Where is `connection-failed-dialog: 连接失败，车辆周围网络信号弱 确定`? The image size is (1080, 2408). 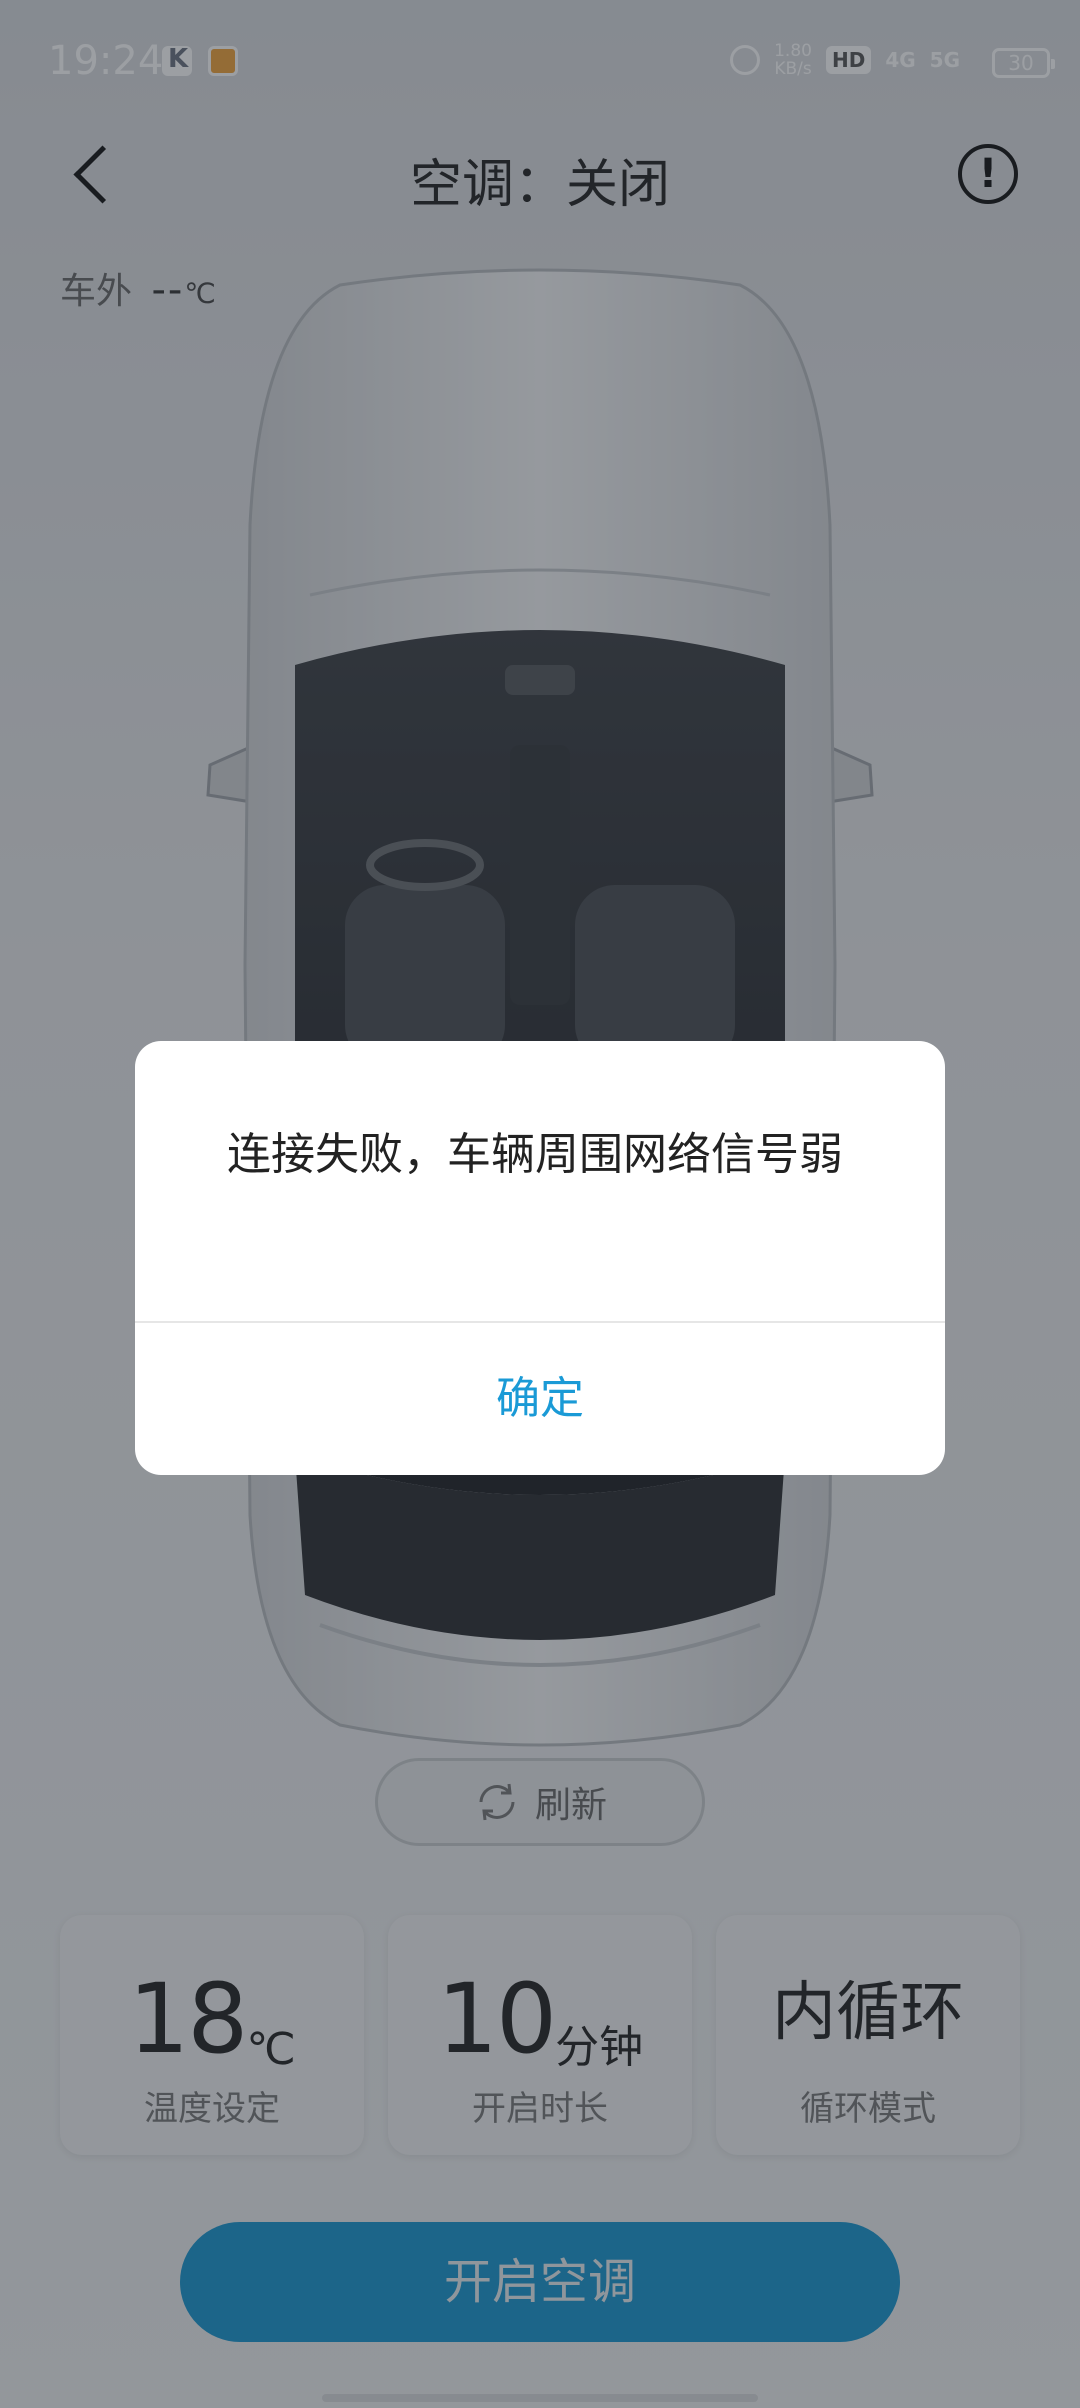
connection-failed-dialog: 连接失败，车辆周围网络信号弱 确定 is located at coordinates (540, 1258).